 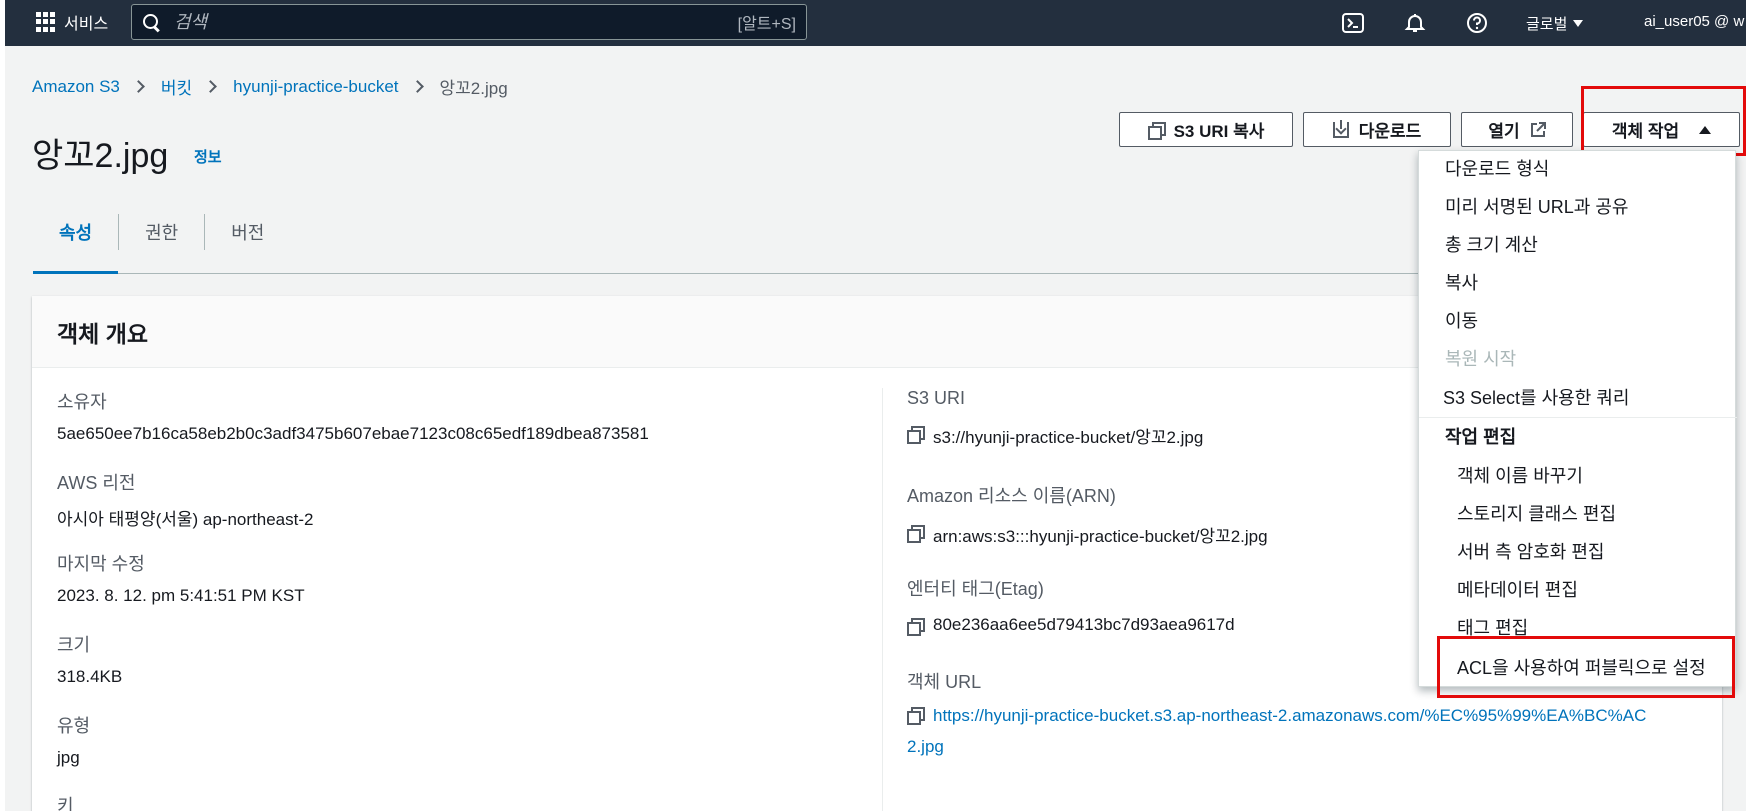 I want to click on services-label: 서비스, so click(x=86, y=24).